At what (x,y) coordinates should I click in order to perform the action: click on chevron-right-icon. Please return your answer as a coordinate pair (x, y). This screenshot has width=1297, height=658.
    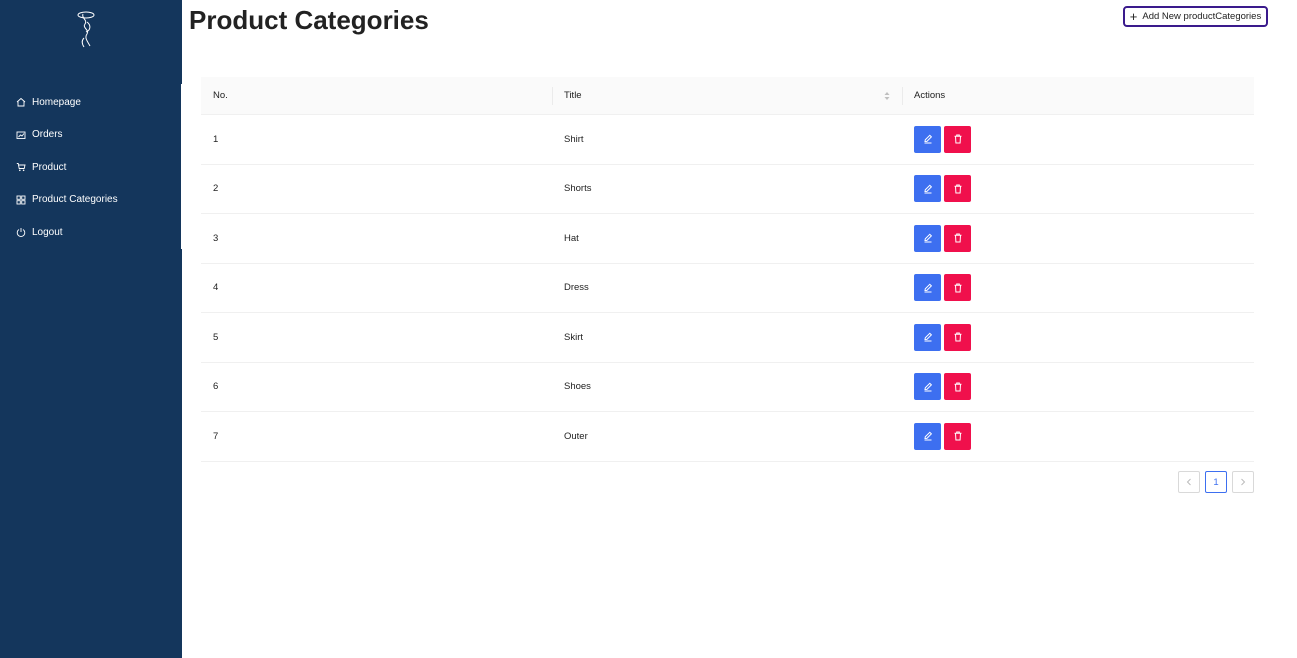
    Looking at the image, I should click on (1243, 482).